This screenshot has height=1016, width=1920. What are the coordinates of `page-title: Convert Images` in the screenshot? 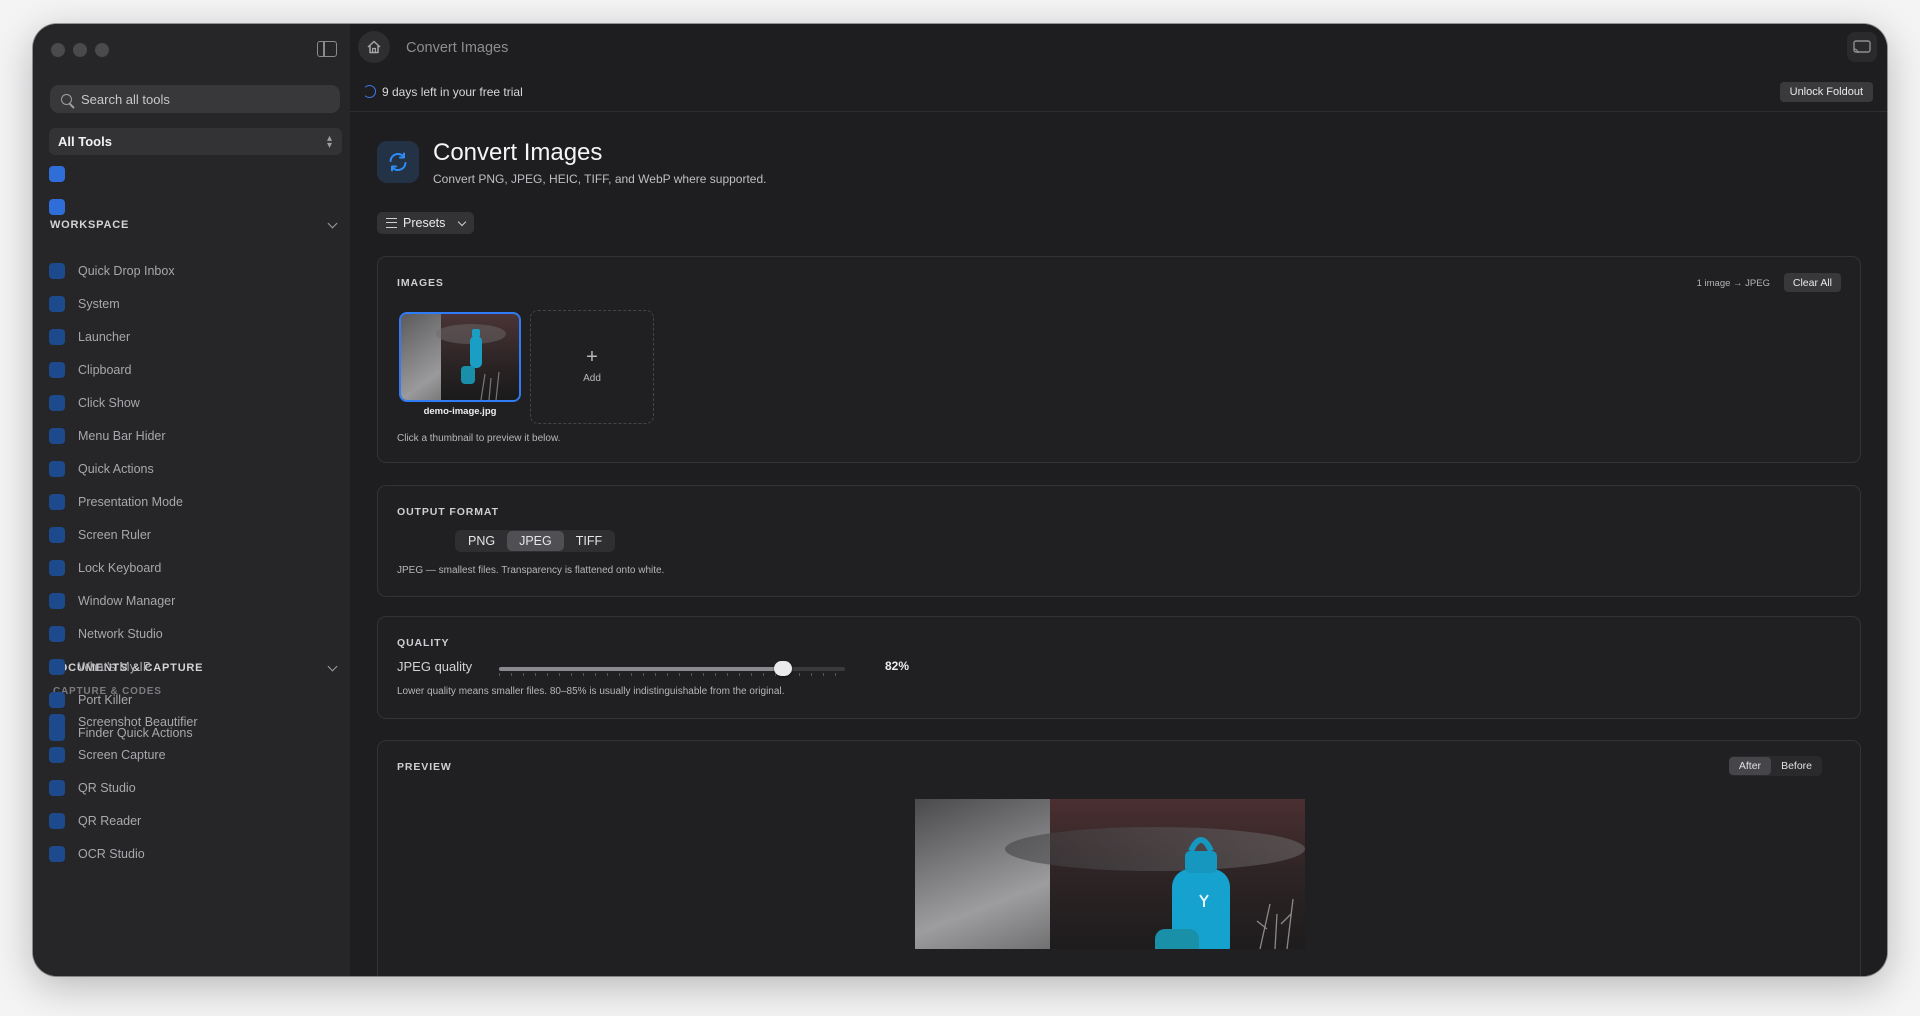 It's located at (518, 152).